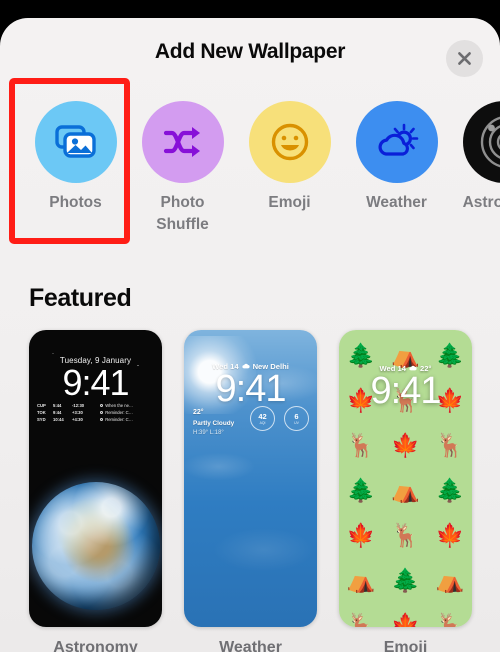  I want to click on wc-city: TOK, so click(41, 413).